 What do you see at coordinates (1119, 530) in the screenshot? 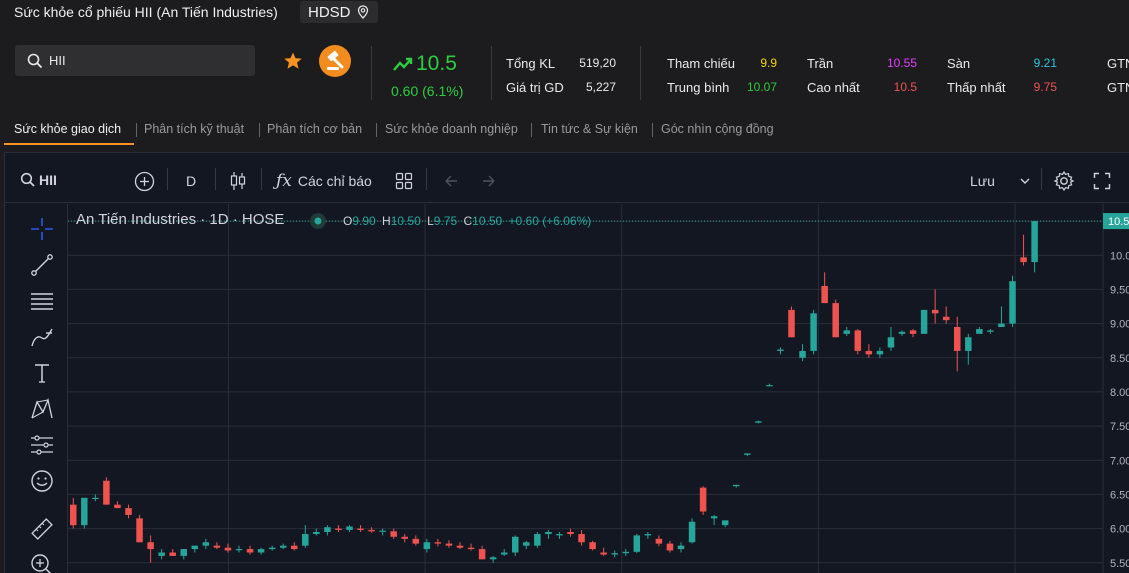
I see `price-tick-label: 6.00` at bounding box center [1119, 530].